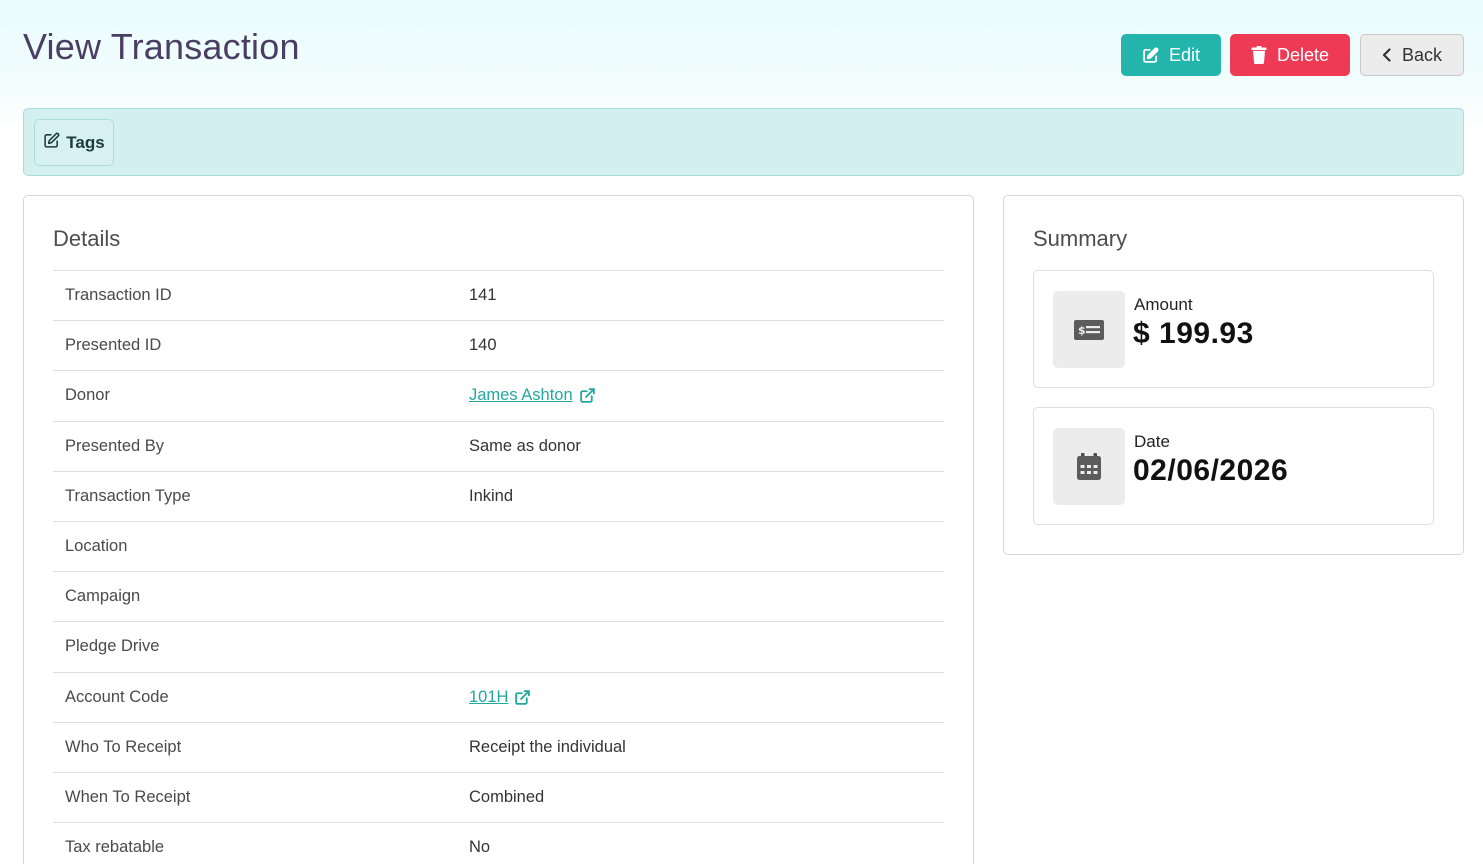  What do you see at coordinates (1387, 55) in the screenshot?
I see `chevron-left-icon` at bounding box center [1387, 55].